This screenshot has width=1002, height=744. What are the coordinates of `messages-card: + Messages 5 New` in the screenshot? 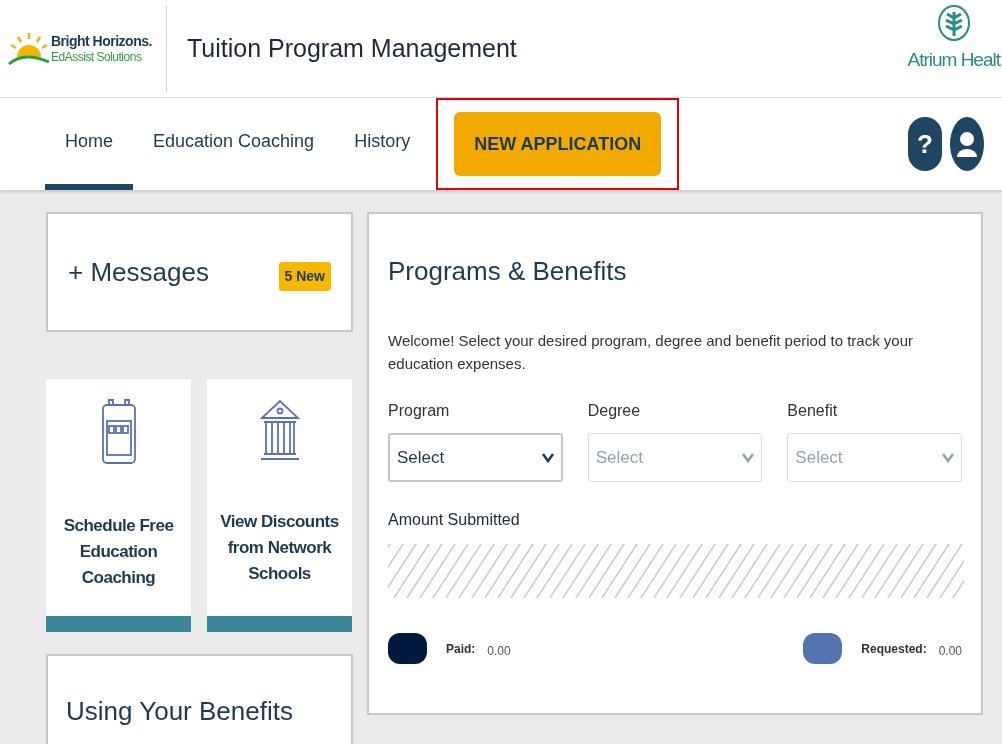 It's located at (199, 272).